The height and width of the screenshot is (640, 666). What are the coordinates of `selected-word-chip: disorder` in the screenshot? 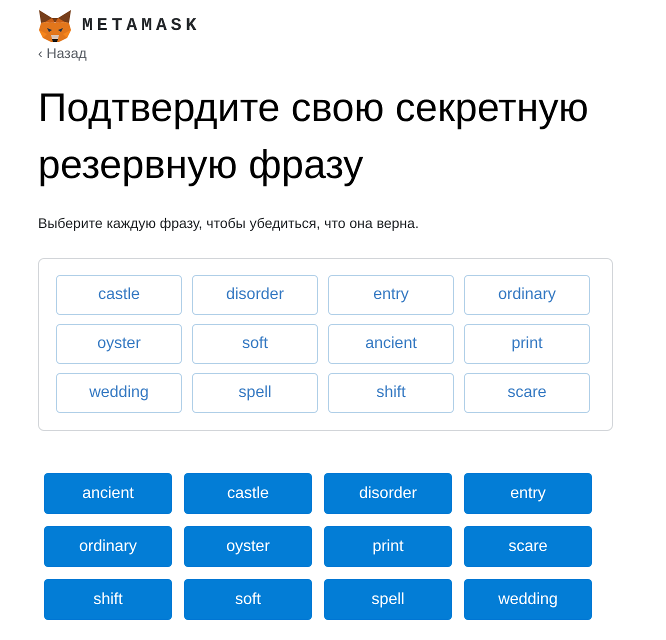 It's located at (255, 295).